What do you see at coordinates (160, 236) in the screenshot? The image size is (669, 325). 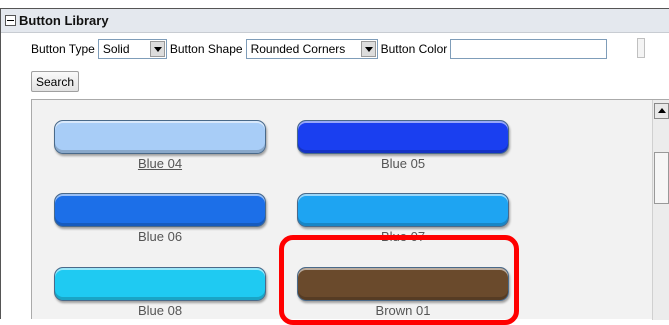 I see `button-caption-blue-06: Blue 06` at bounding box center [160, 236].